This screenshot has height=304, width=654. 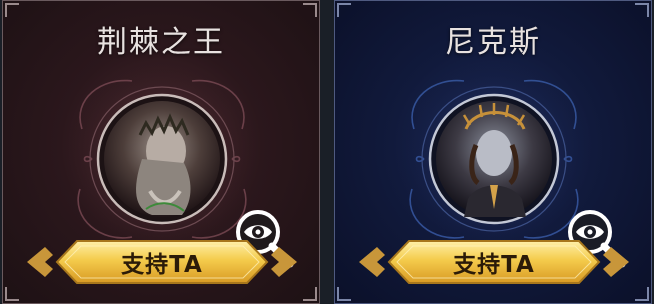 What do you see at coordinates (161, 42) in the screenshot?
I see `hero-name: 荆棘之王` at bounding box center [161, 42].